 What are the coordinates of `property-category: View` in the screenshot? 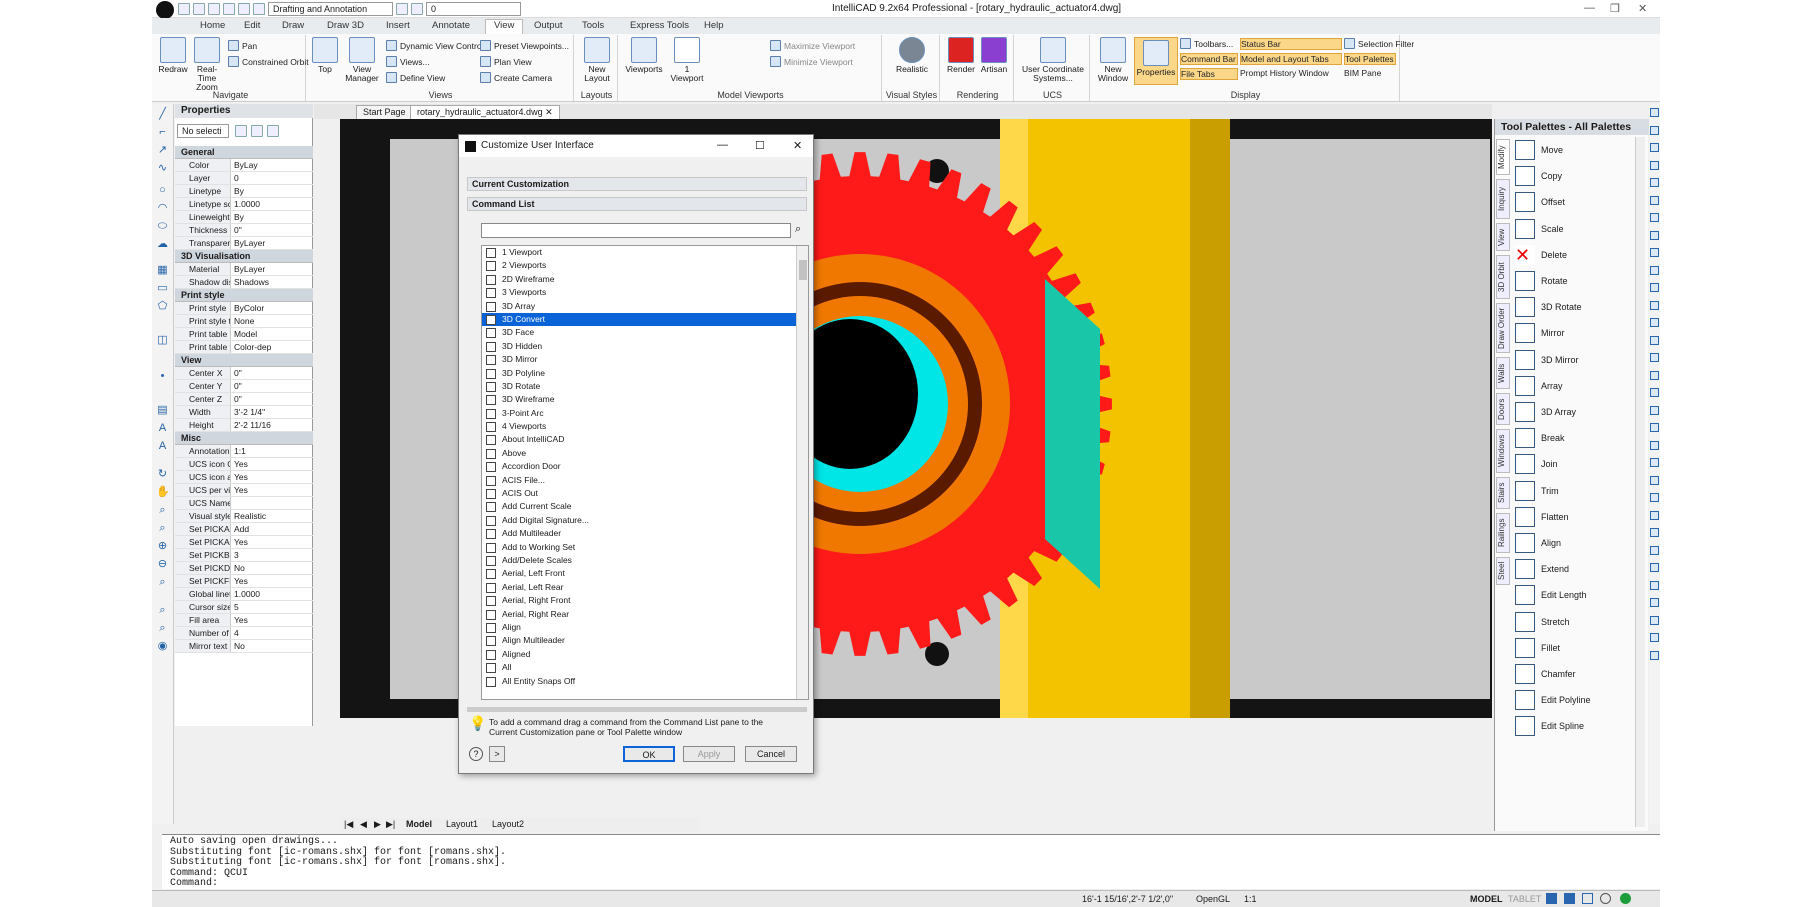 It's located at (244, 360).